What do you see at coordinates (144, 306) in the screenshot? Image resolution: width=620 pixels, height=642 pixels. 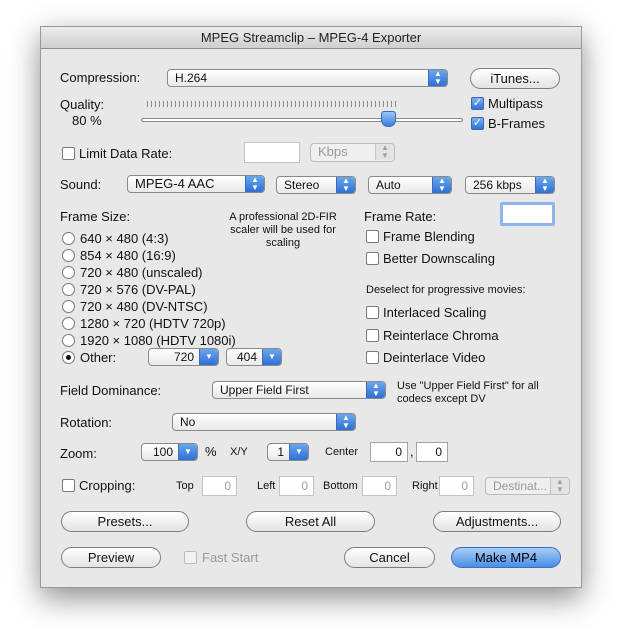 I see `frame-size-option-5: 720 × 480 (DV-NTSC)` at bounding box center [144, 306].